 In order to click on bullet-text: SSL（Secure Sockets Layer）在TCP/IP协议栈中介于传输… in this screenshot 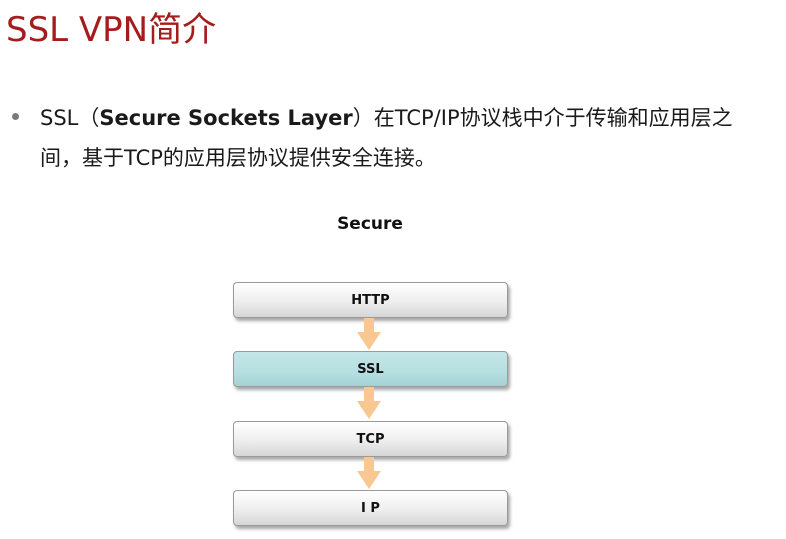, I will do `click(396, 138)`.